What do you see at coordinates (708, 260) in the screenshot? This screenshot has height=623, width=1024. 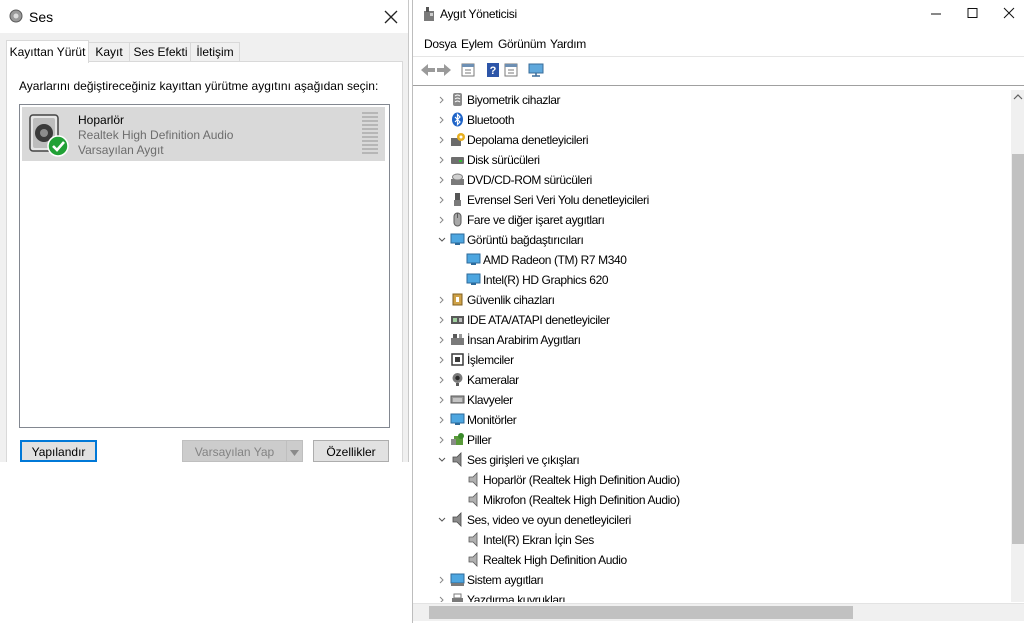 I see `tree-device: AMD Radeon (TM) R7 M340` at bounding box center [708, 260].